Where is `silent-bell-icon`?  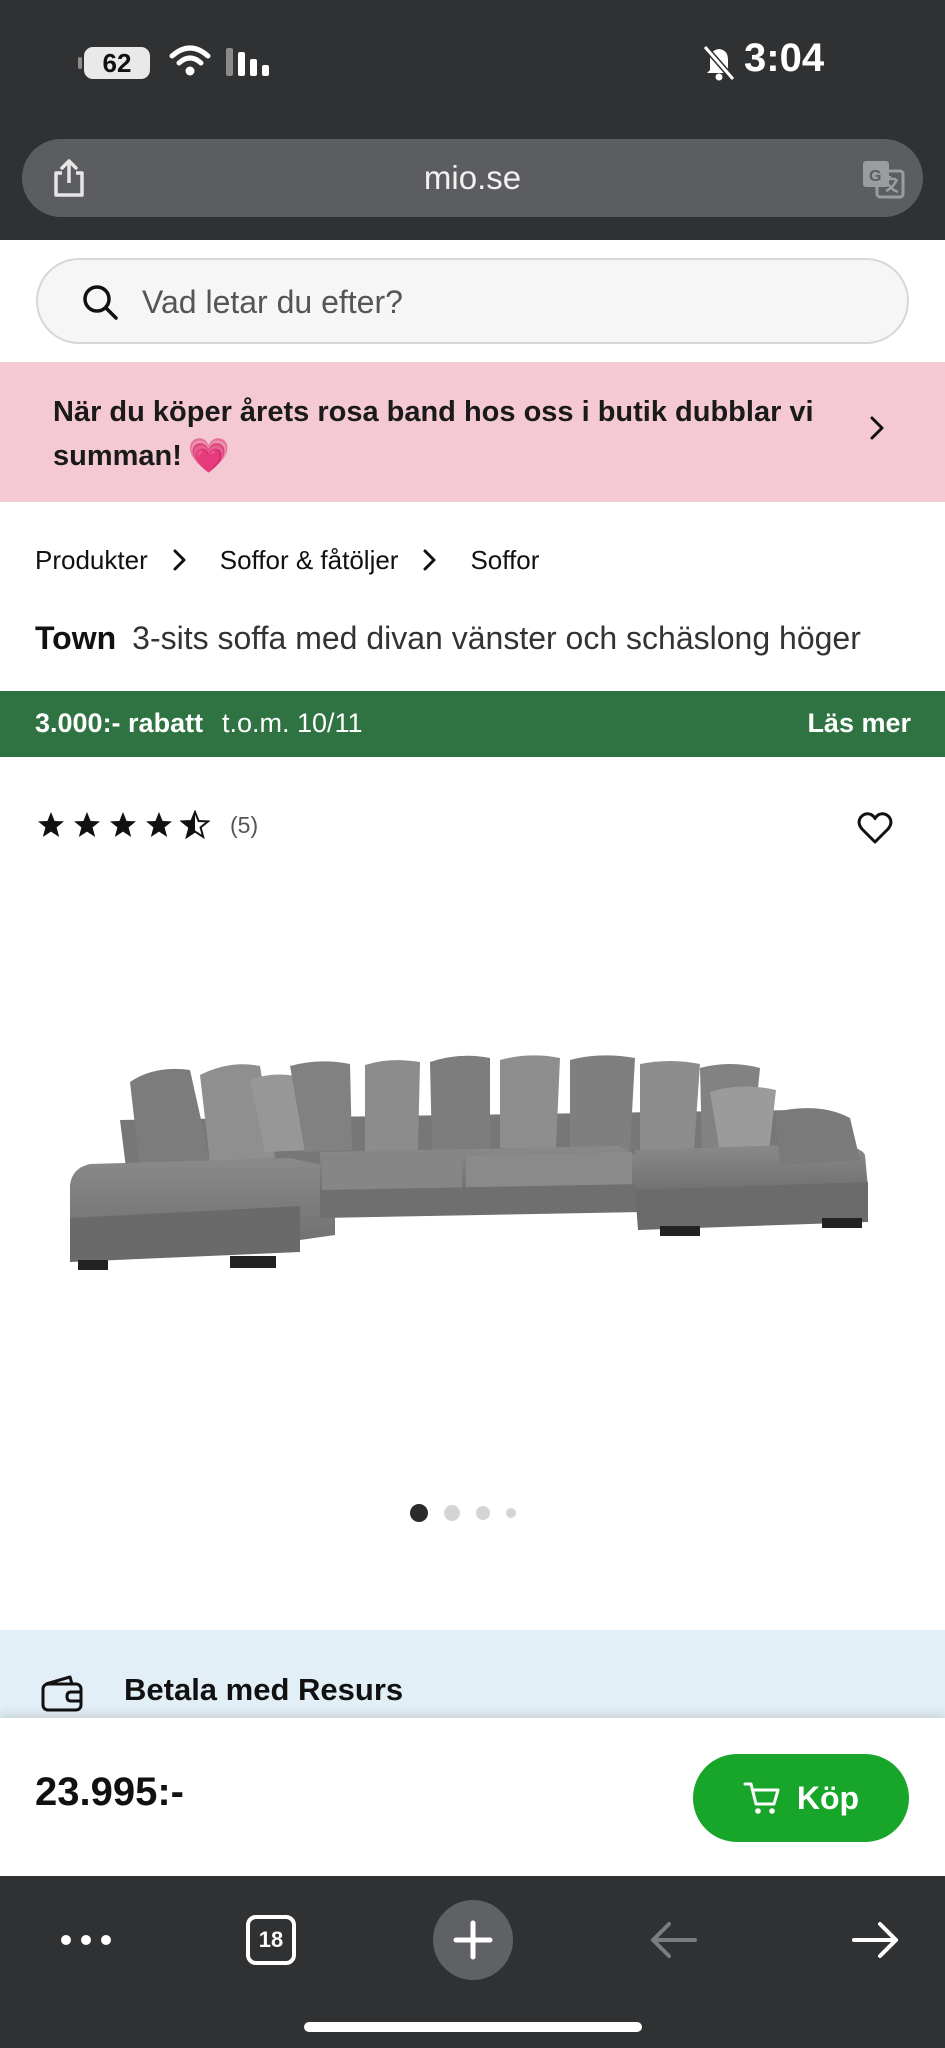 silent-bell-icon is located at coordinates (719, 63).